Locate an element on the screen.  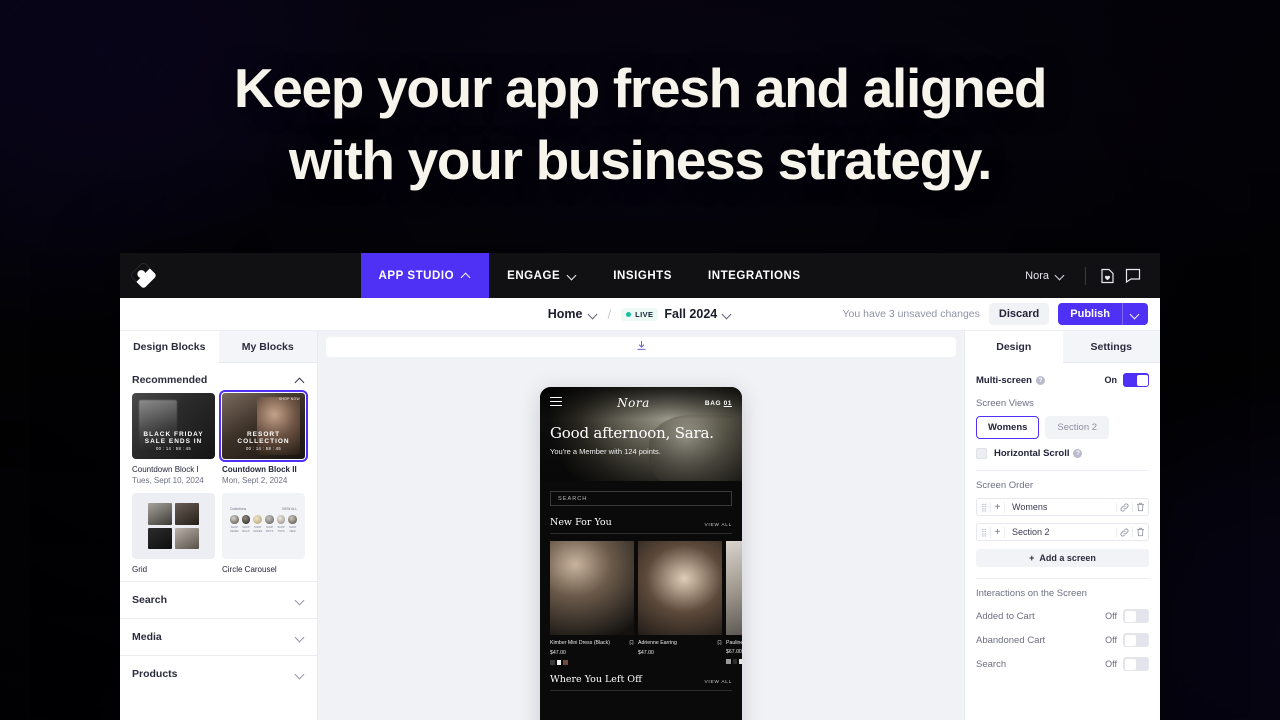
product-name: Pauline Blouse (Grey) is located at coordinates (734, 643).